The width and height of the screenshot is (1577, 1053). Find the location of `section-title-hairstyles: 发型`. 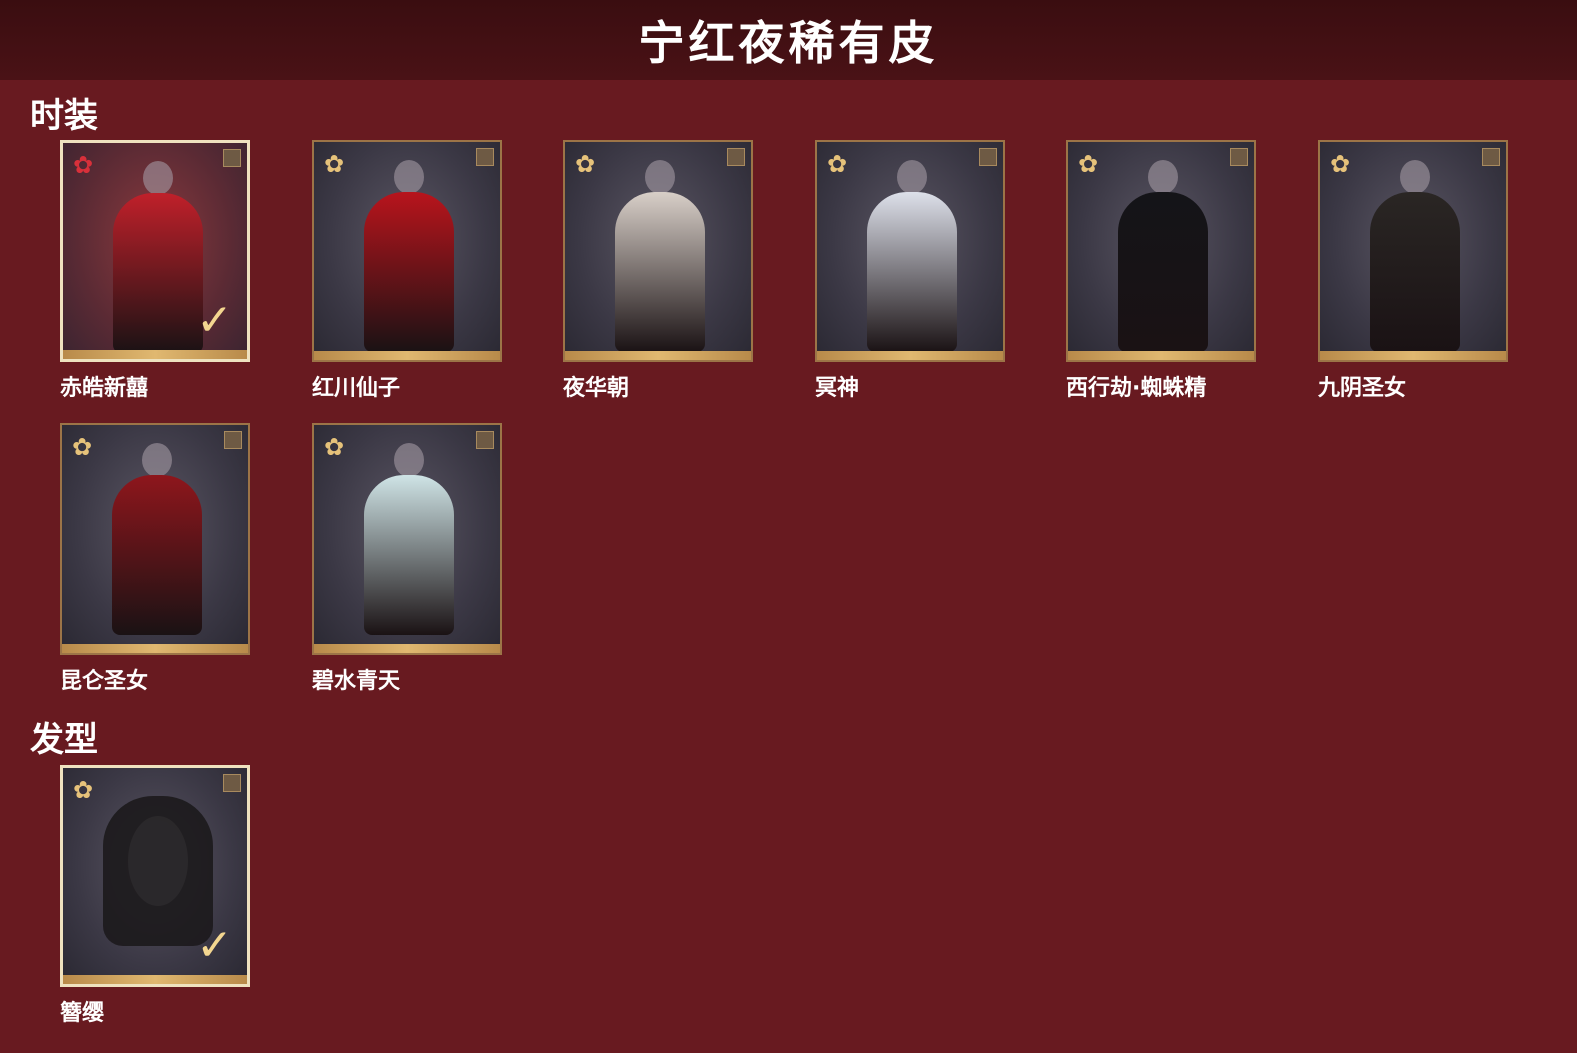

section-title-hairstyles: 发型 is located at coordinates (64, 740).